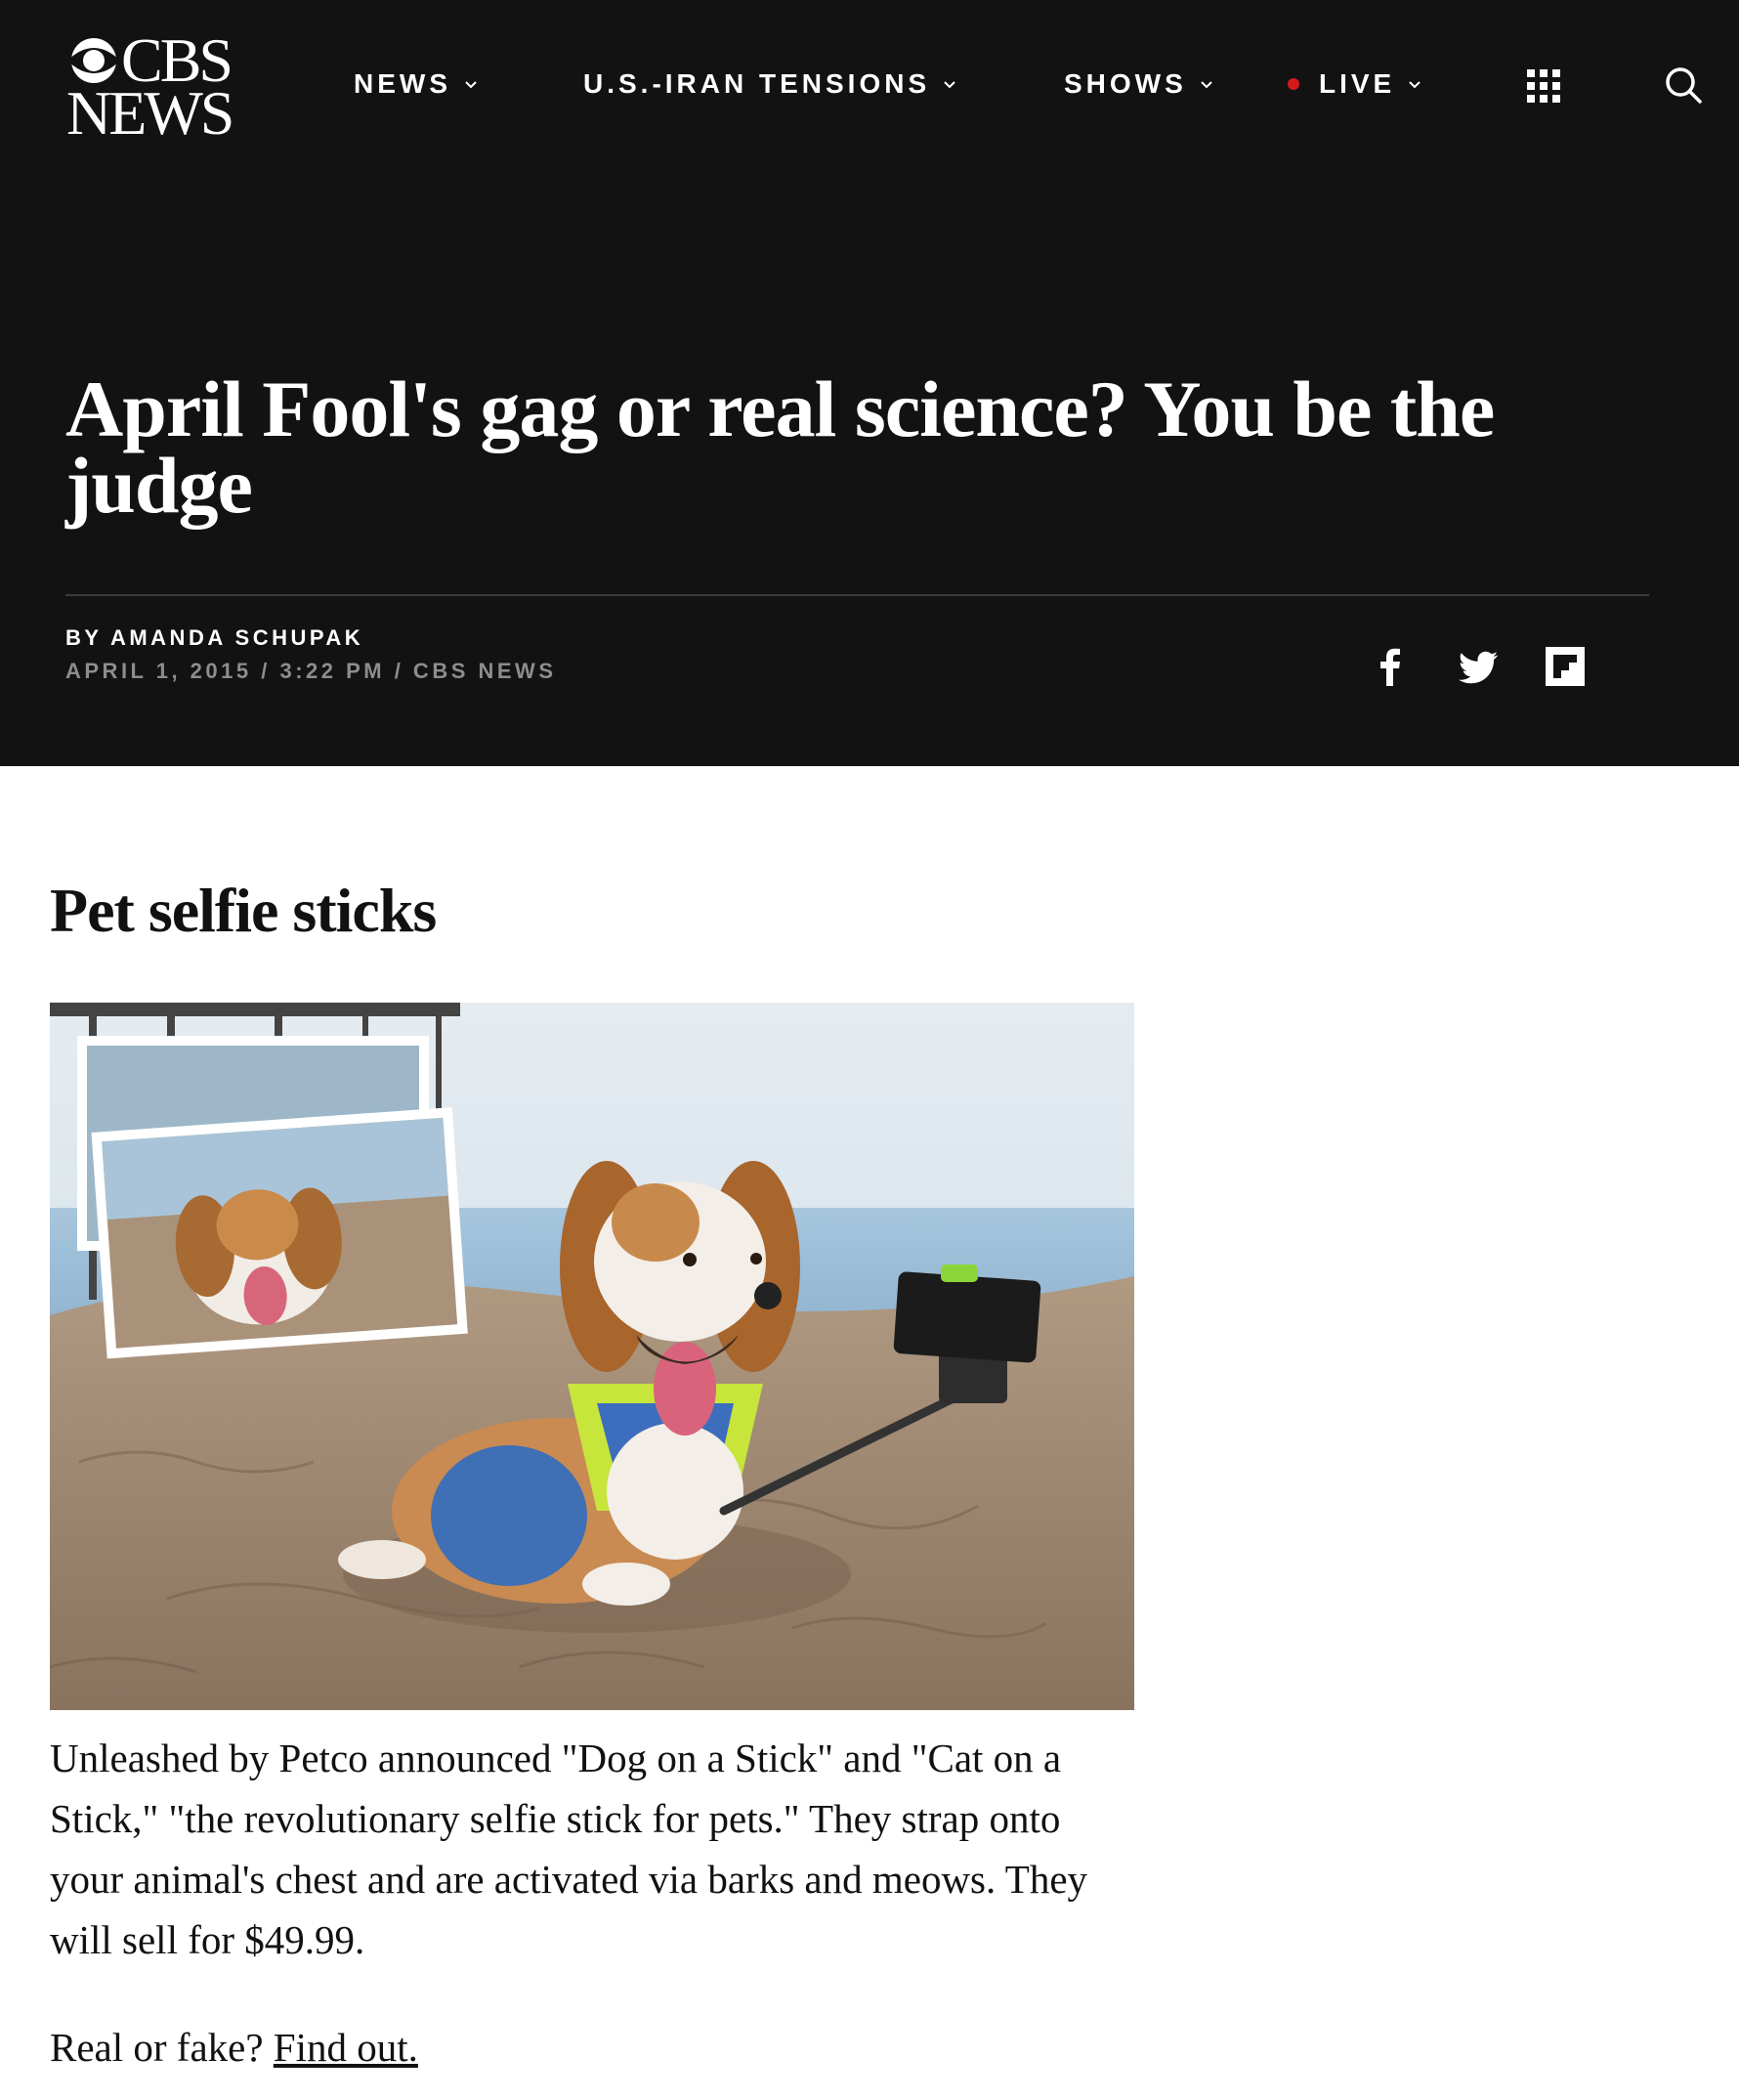 This screenshot has width=1739, height=2100. I want to click on nav-news: NEWS, so click(416, 84).